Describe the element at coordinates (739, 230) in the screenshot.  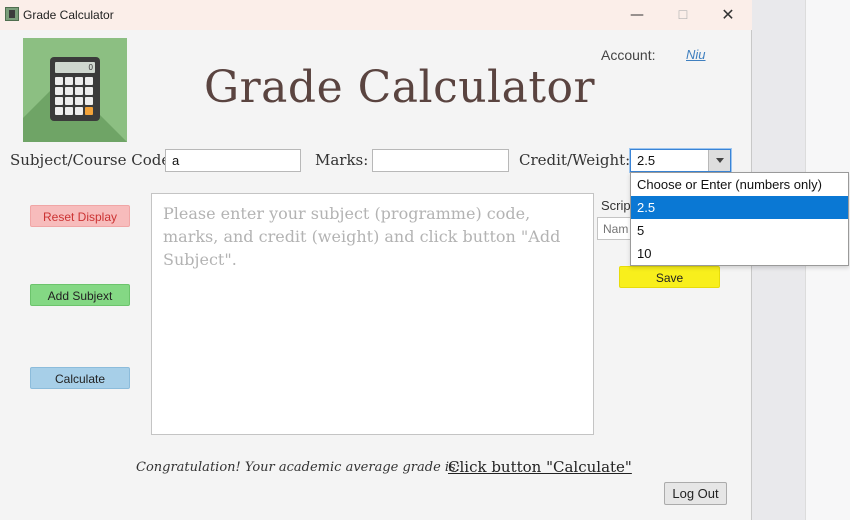
I see `dropdown-option: 5` at that location.